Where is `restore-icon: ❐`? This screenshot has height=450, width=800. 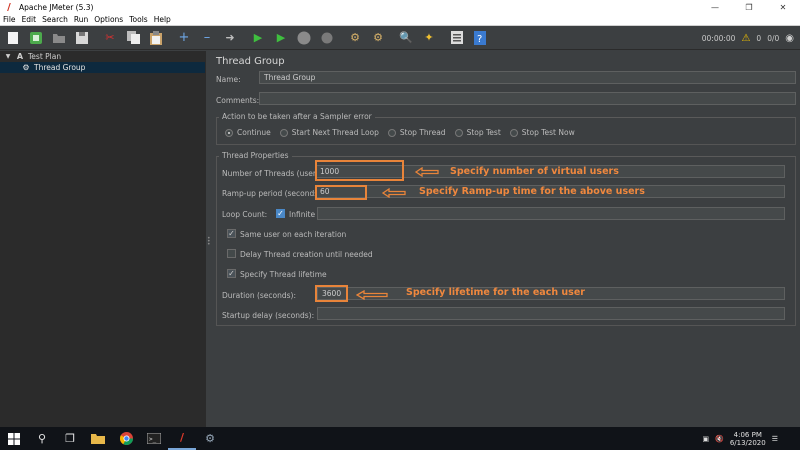 restore-icon: ❐ is located at coordinates (749, 7).